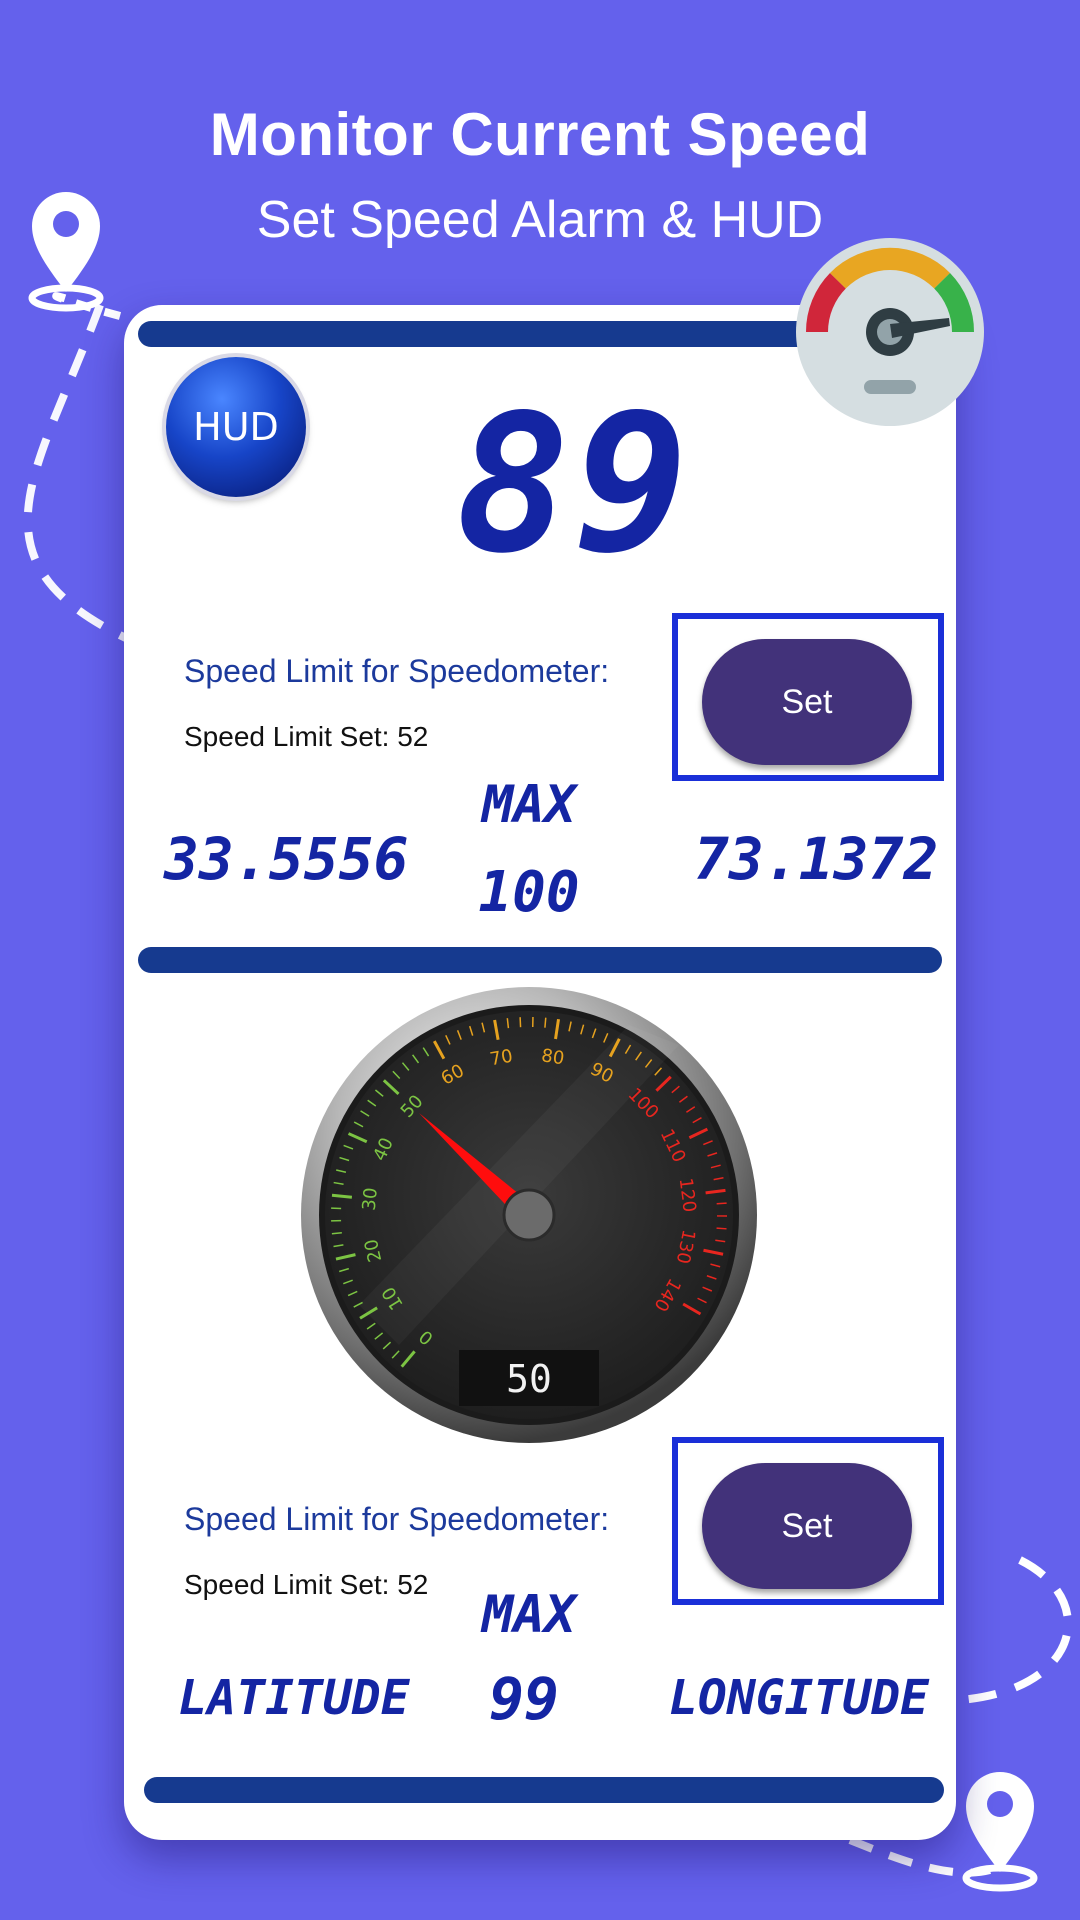  Describe the element at coordinates (544, 1790) in the screenshot. I see `bottom-divider-bar` at that location.